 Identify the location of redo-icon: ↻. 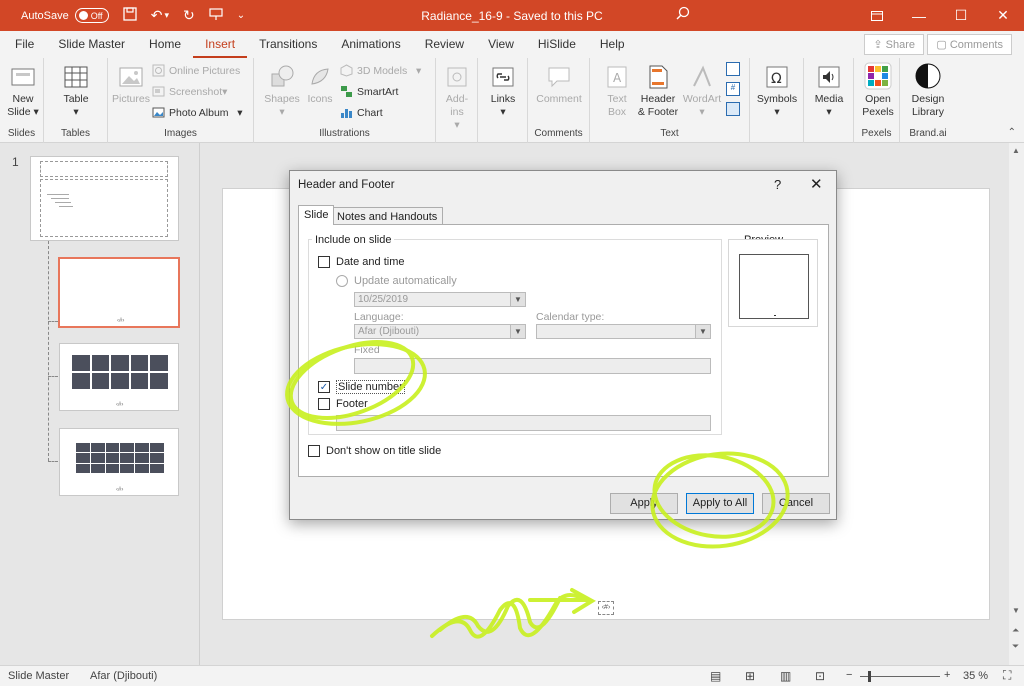
(189, 15).